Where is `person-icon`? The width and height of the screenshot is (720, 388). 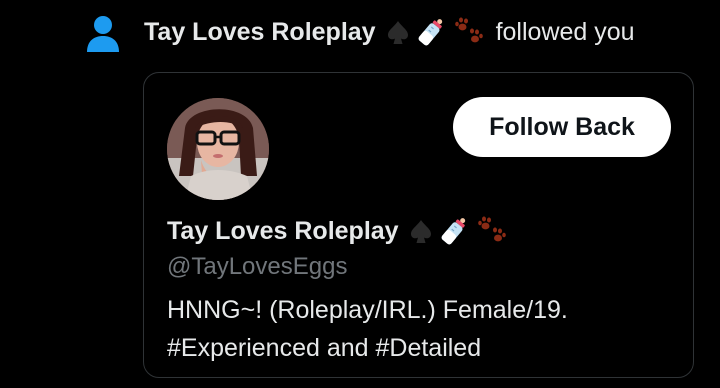 person-icon is located at coordinates (103, 34).